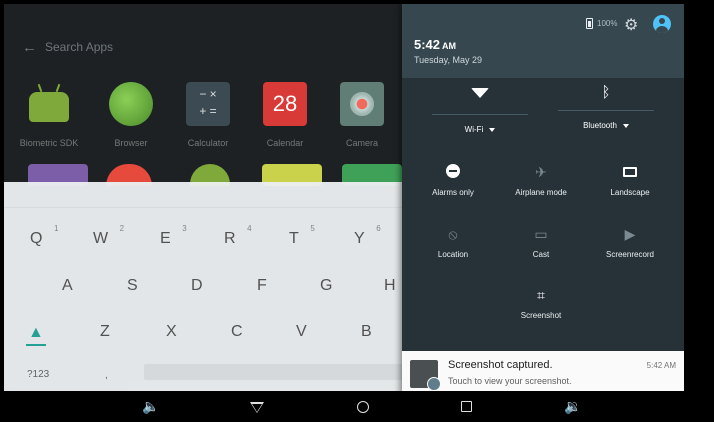  I want to click on volume-up-icon: 🔉, so click(572, 406).